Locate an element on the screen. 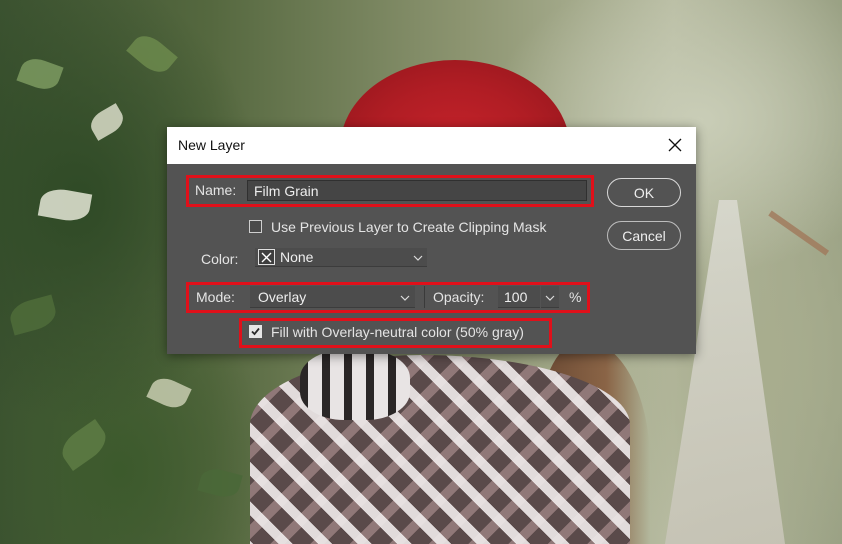 The width and height of the screenshot is (842, 544). close-button is located at coordinates (675, 145).